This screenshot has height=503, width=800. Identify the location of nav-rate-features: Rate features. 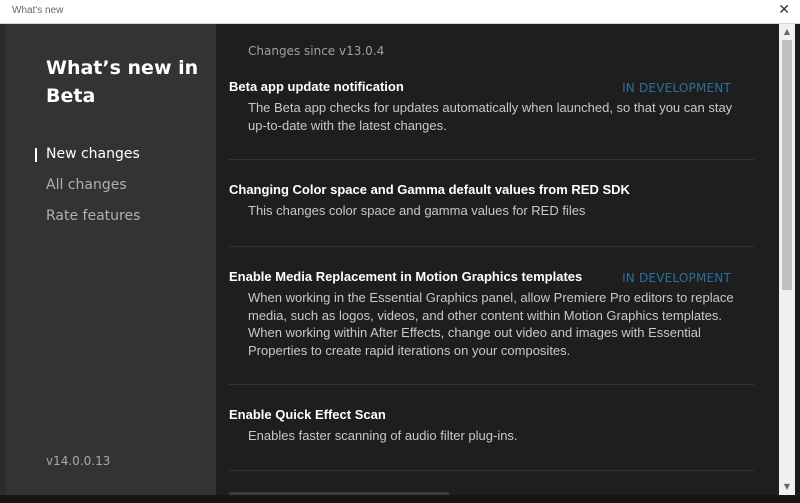
(93, 216).